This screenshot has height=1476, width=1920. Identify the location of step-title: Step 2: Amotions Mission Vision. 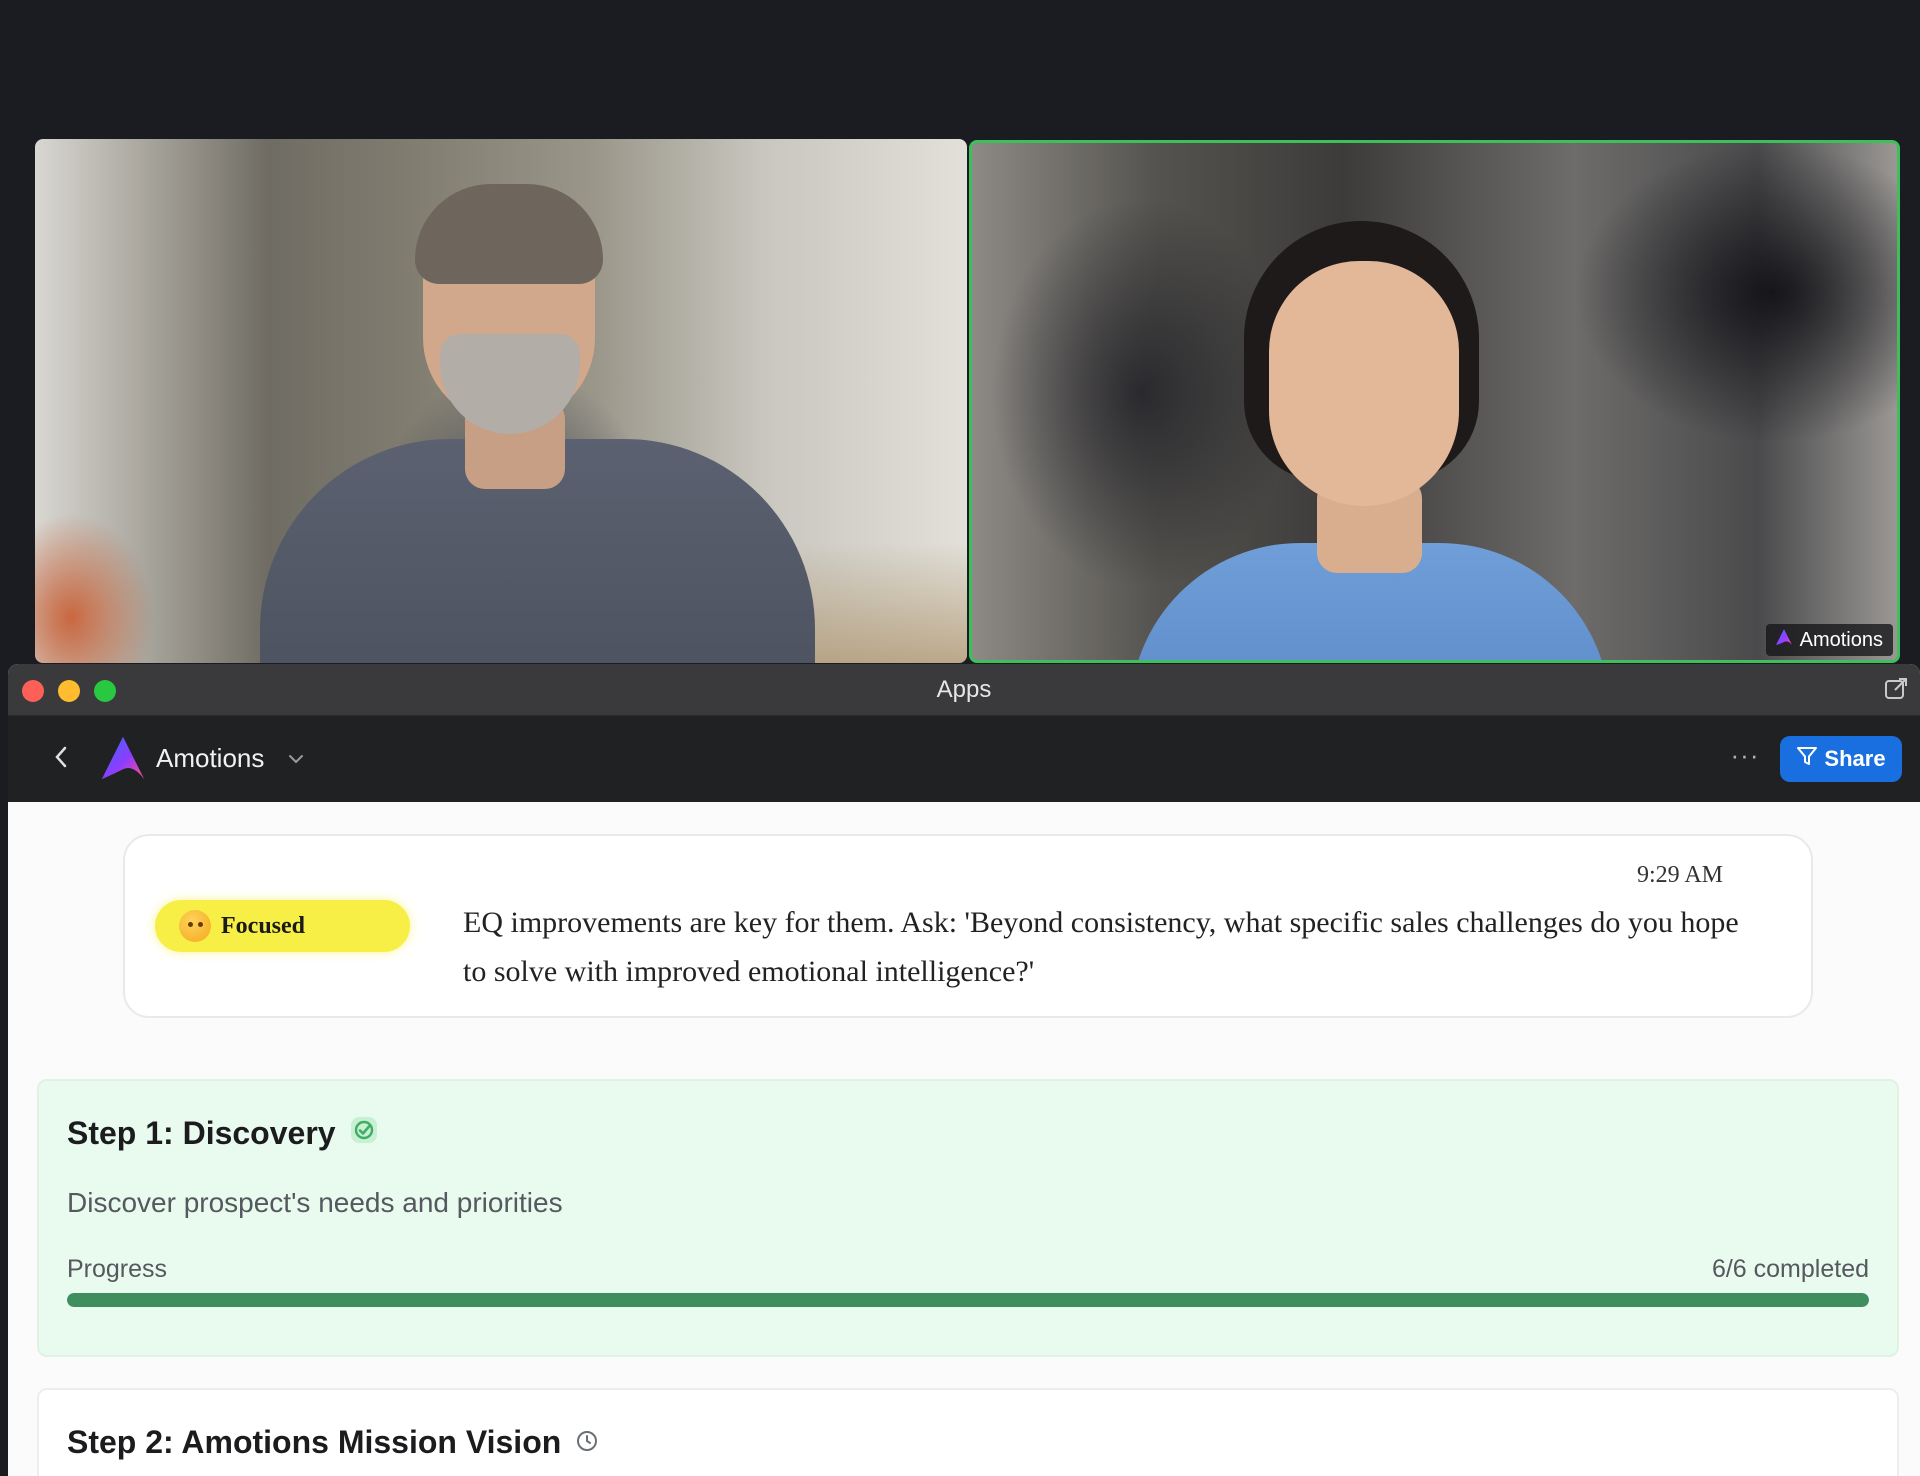
(314, 1442).